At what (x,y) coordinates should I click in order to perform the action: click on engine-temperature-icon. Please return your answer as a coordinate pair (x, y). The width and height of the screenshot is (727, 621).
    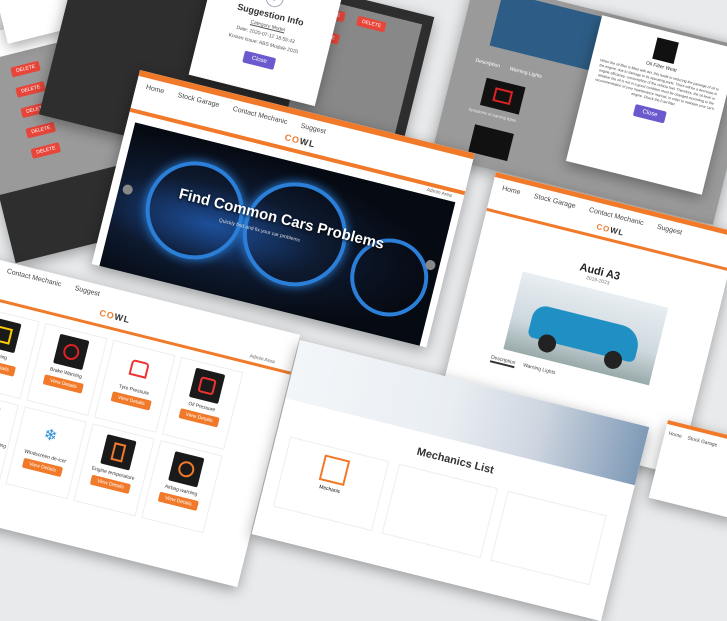
    Looking at the image, I should click on (118, 452).